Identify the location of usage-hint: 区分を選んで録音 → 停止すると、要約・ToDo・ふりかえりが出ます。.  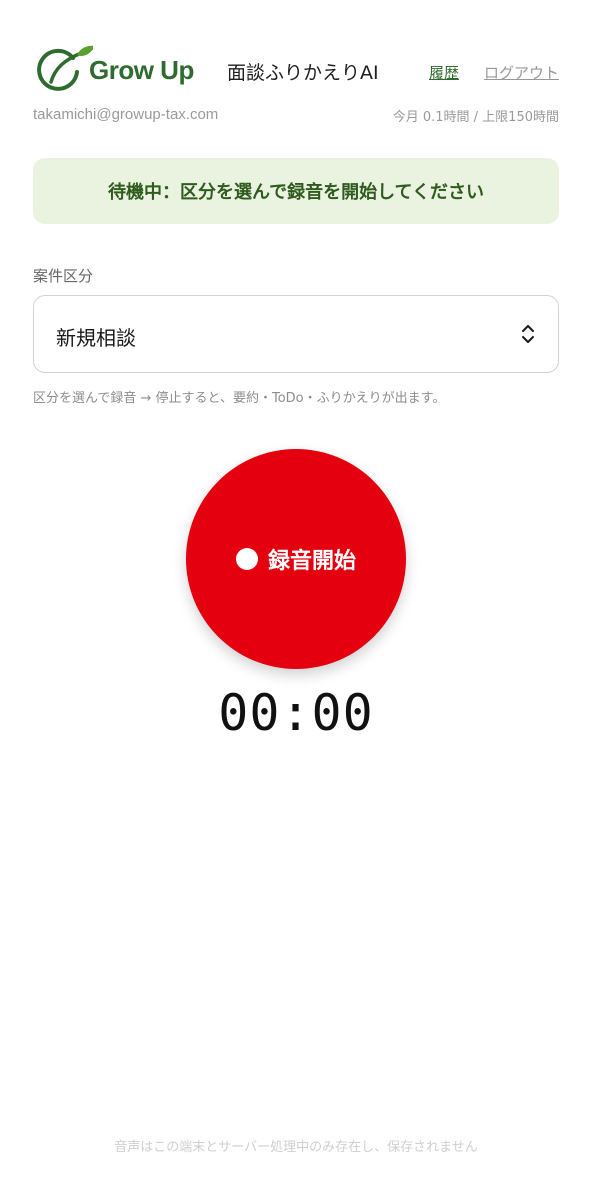
(239, 398).